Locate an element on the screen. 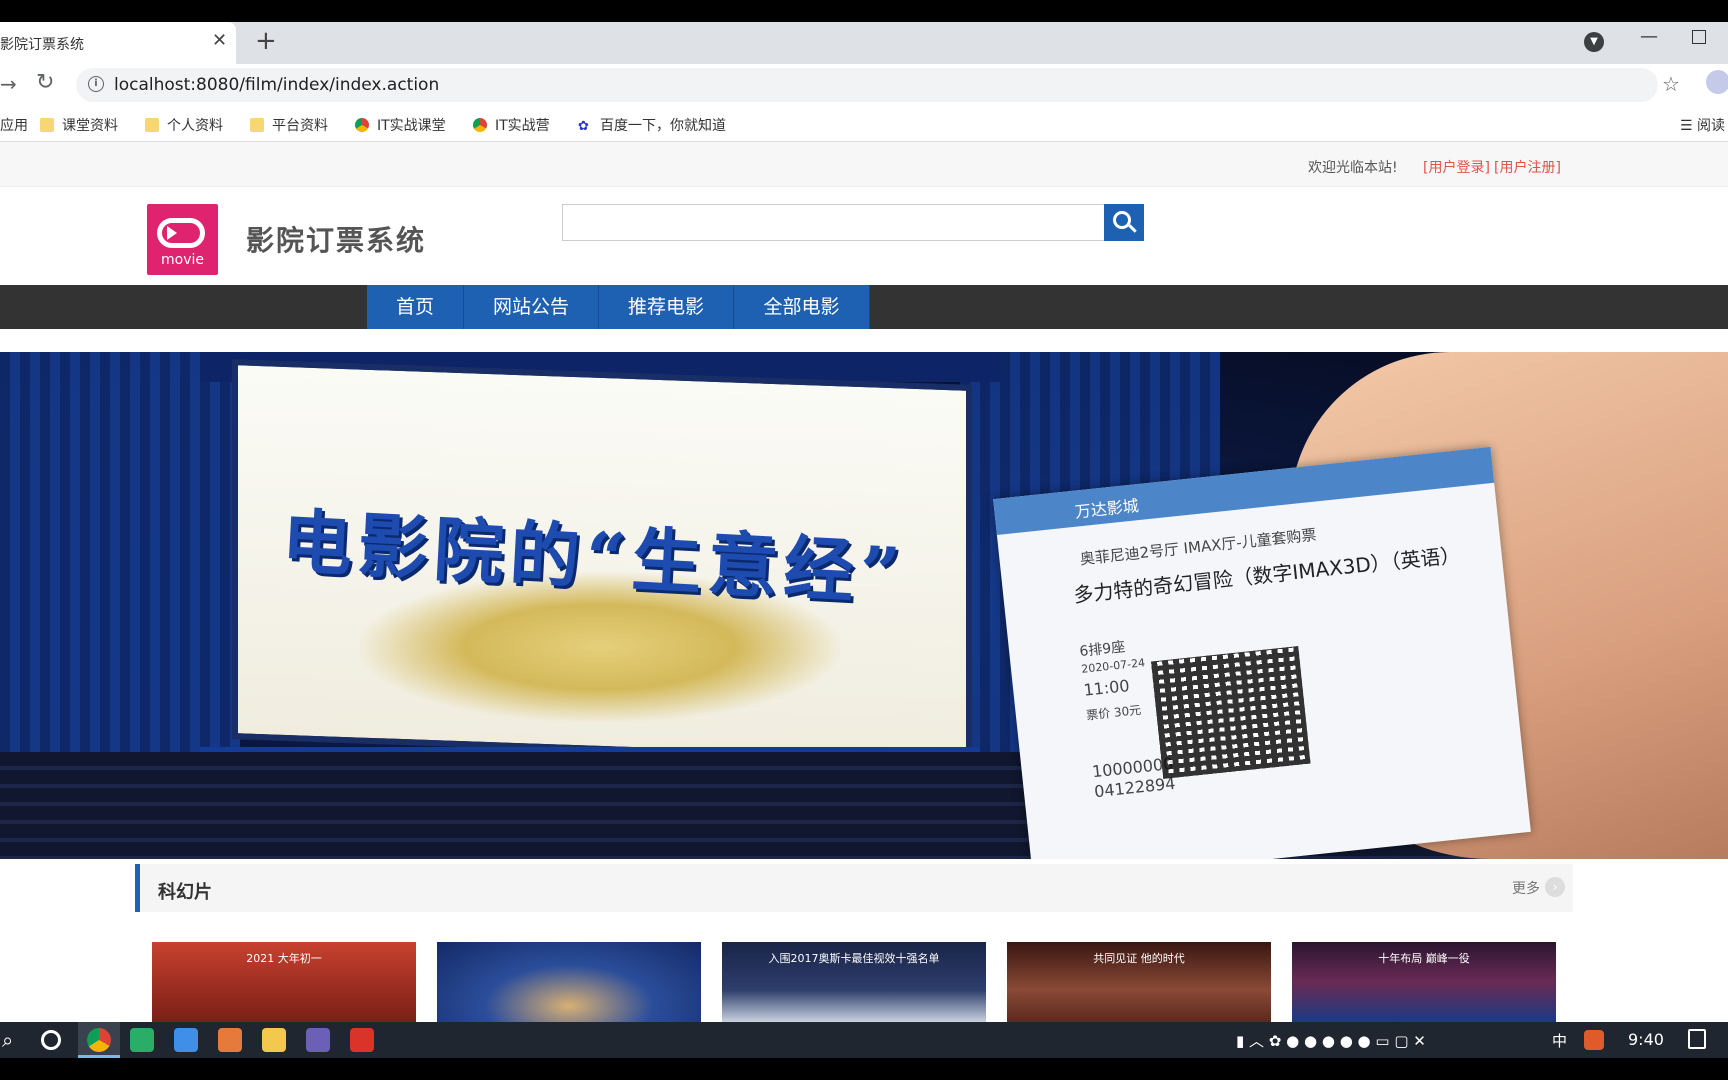  poster-caption: 入围2017奥斯卡最佳视效十强名单 is located at coordinates (854, 958).